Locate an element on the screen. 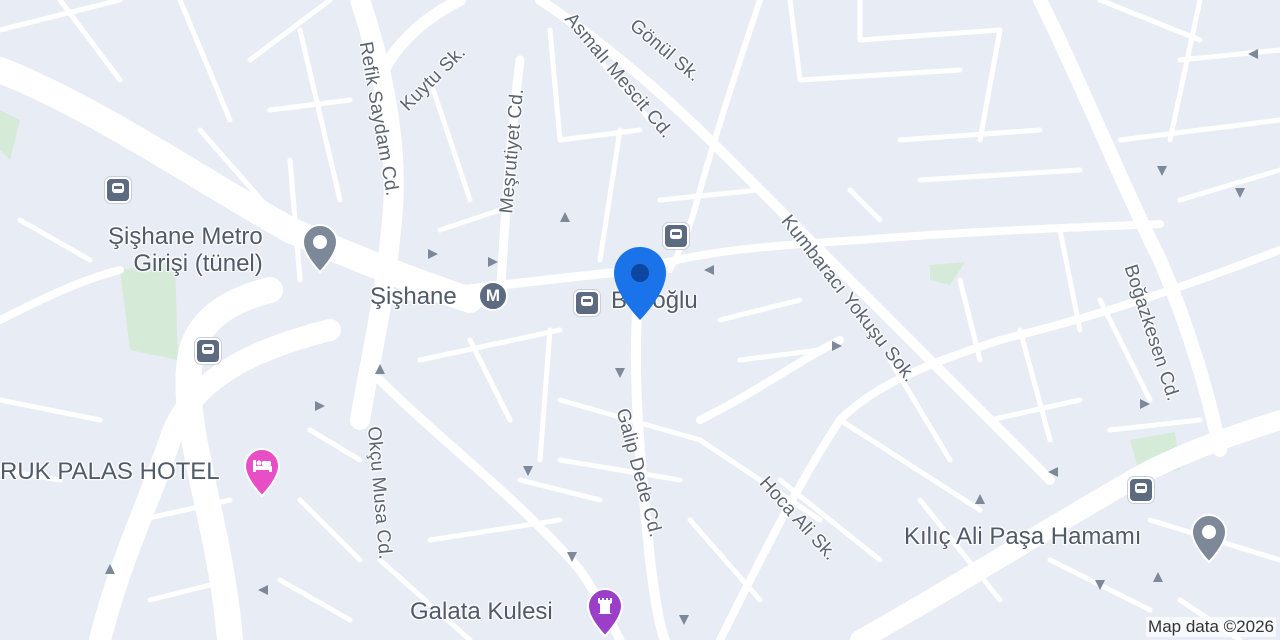 Image resolution: width=1280 pixels, height=640 pixels. place-label-galata-kulesi: Galata Kulesi is located at coordinates (481, 612).